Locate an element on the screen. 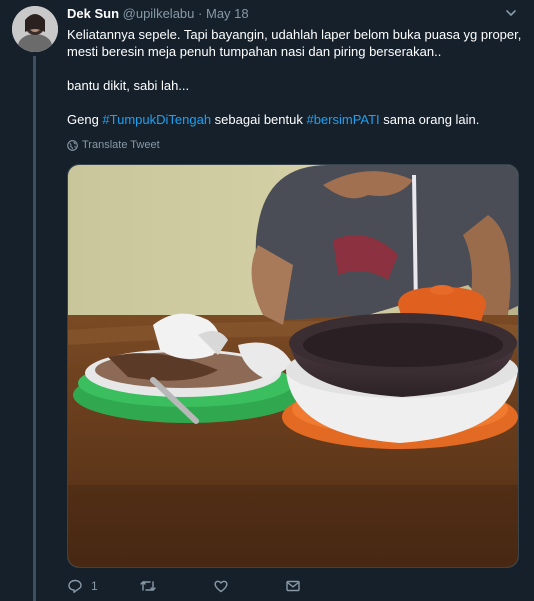  translate-tweet-link: Translate Tweet is located at coordinates (113, 145).